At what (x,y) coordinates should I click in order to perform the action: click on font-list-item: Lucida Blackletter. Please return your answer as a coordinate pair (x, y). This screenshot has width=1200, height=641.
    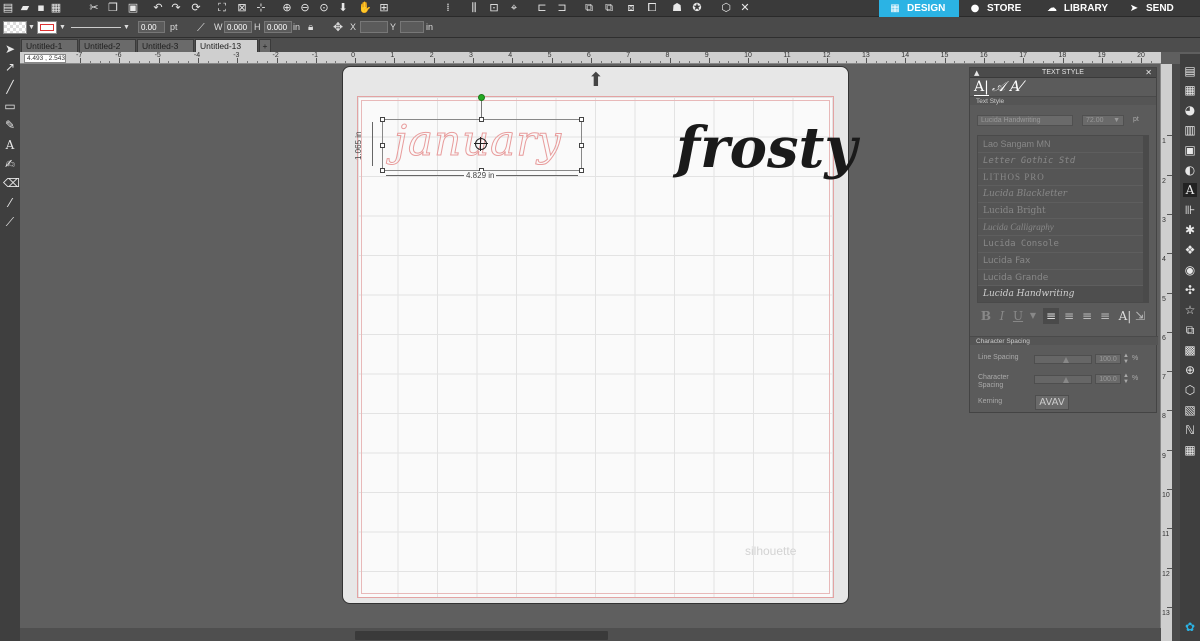
    Looking at the image, I should click on (1061, 194).